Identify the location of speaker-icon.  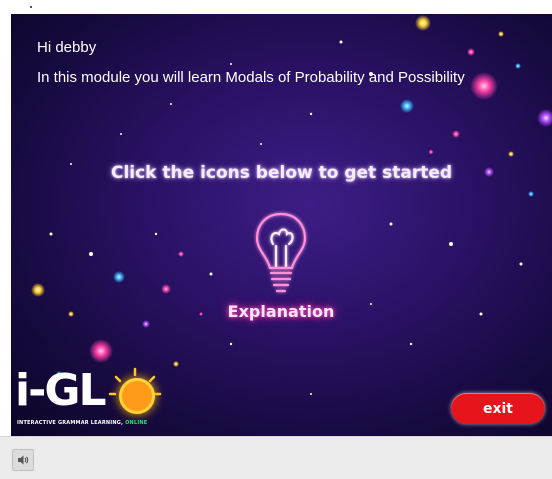
(23, 460).